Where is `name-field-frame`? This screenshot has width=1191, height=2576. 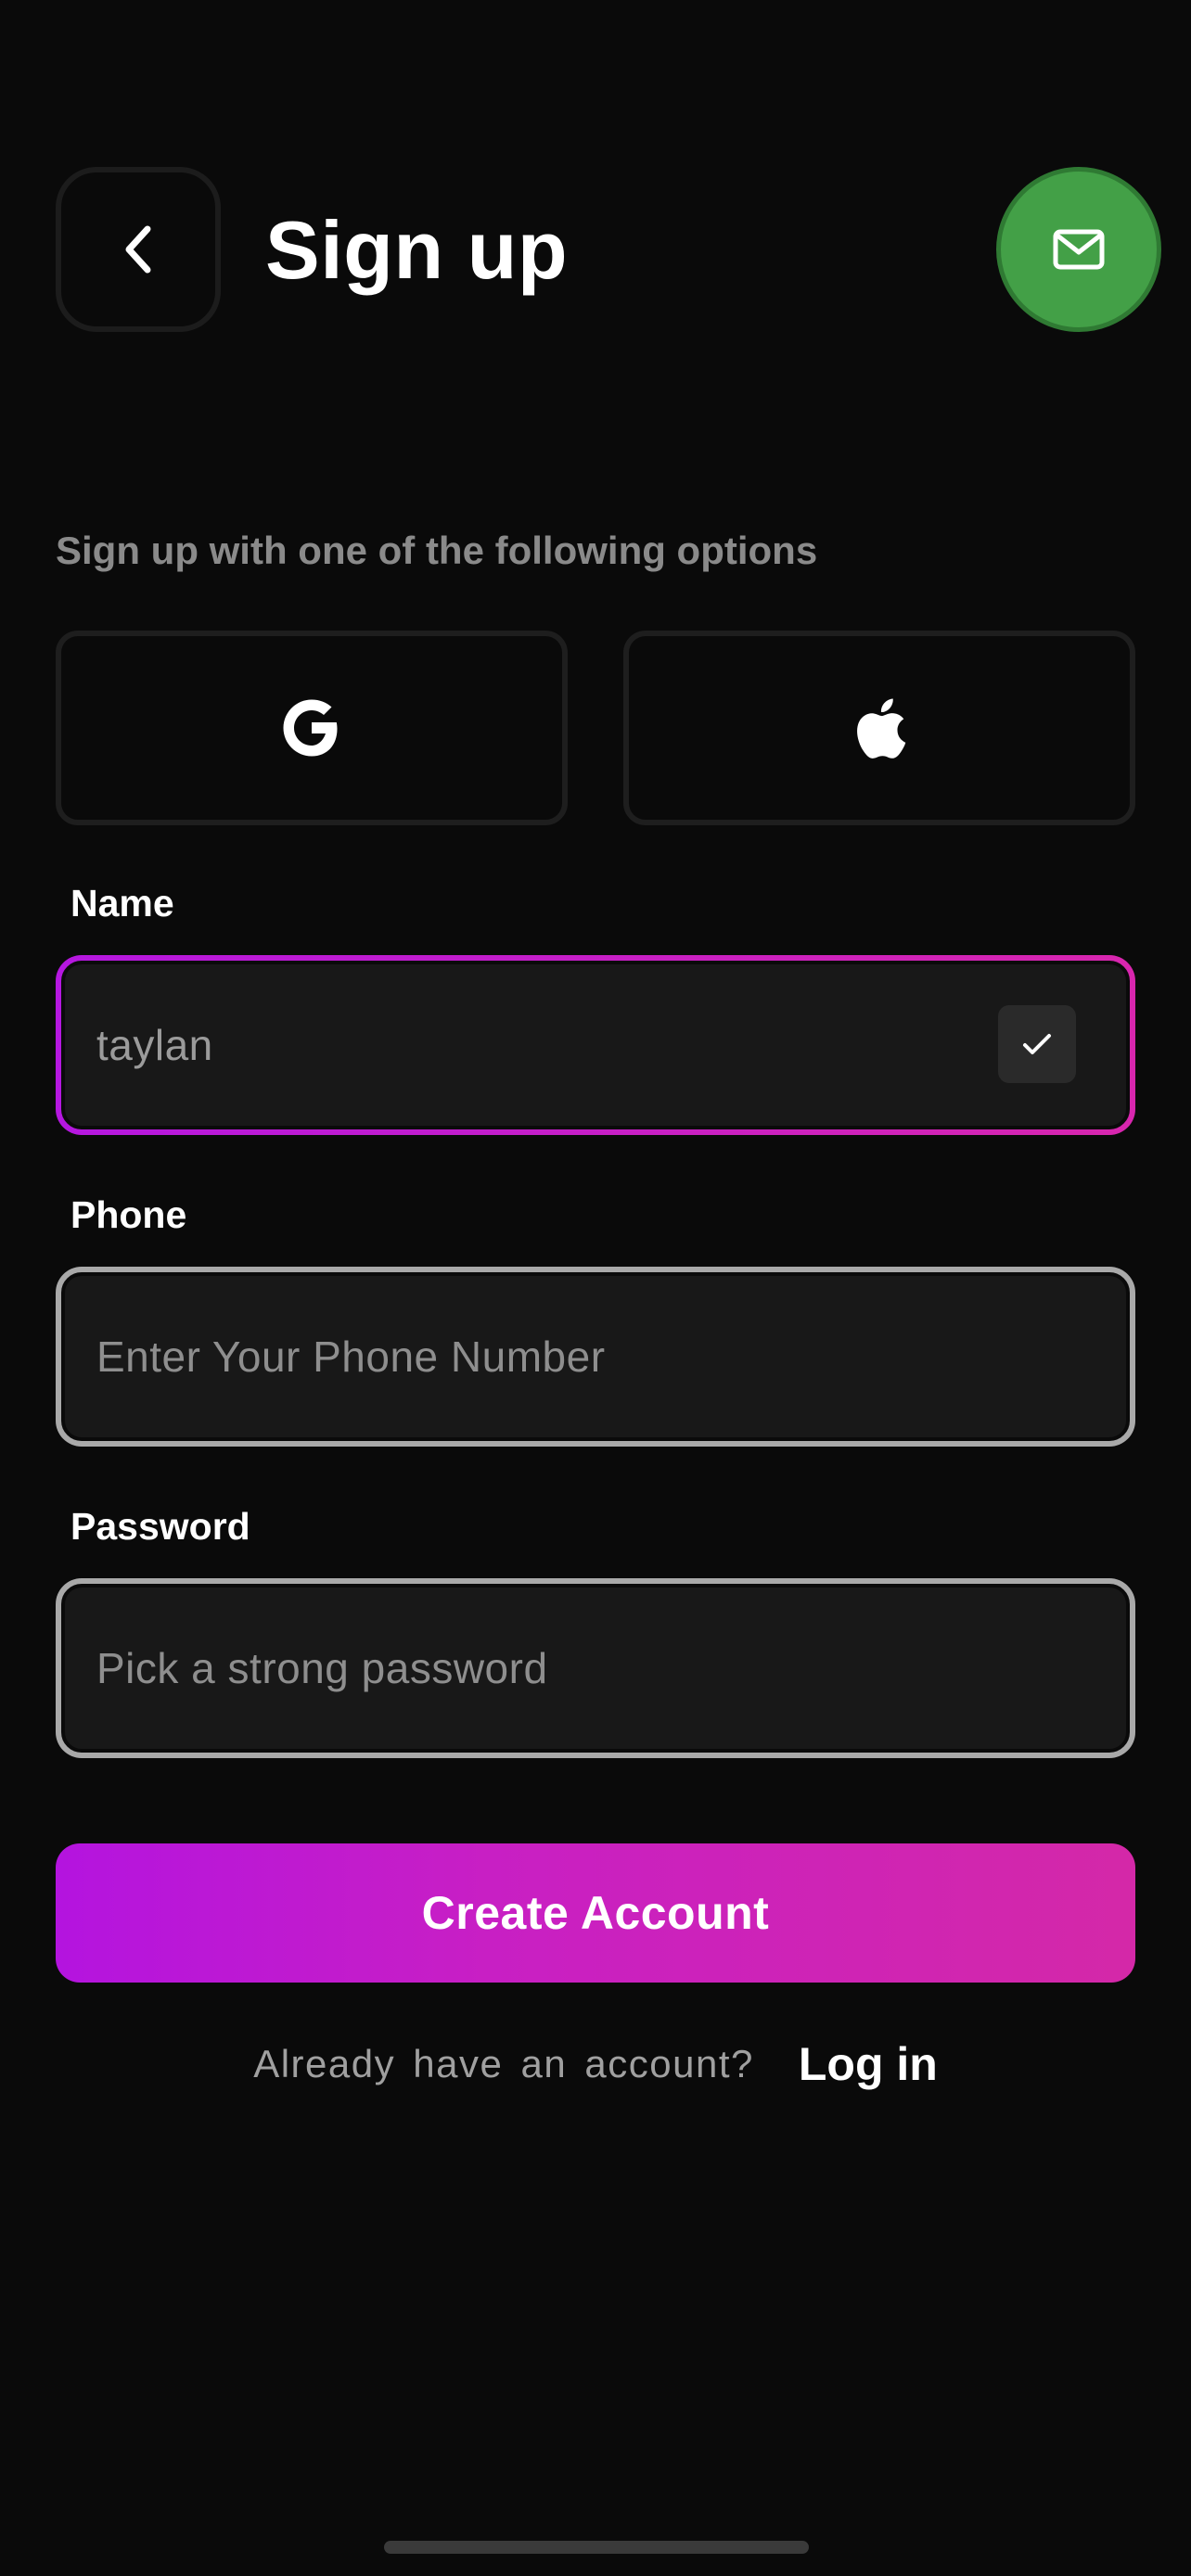 name-field-frame is located at coordinates (595, 1045).